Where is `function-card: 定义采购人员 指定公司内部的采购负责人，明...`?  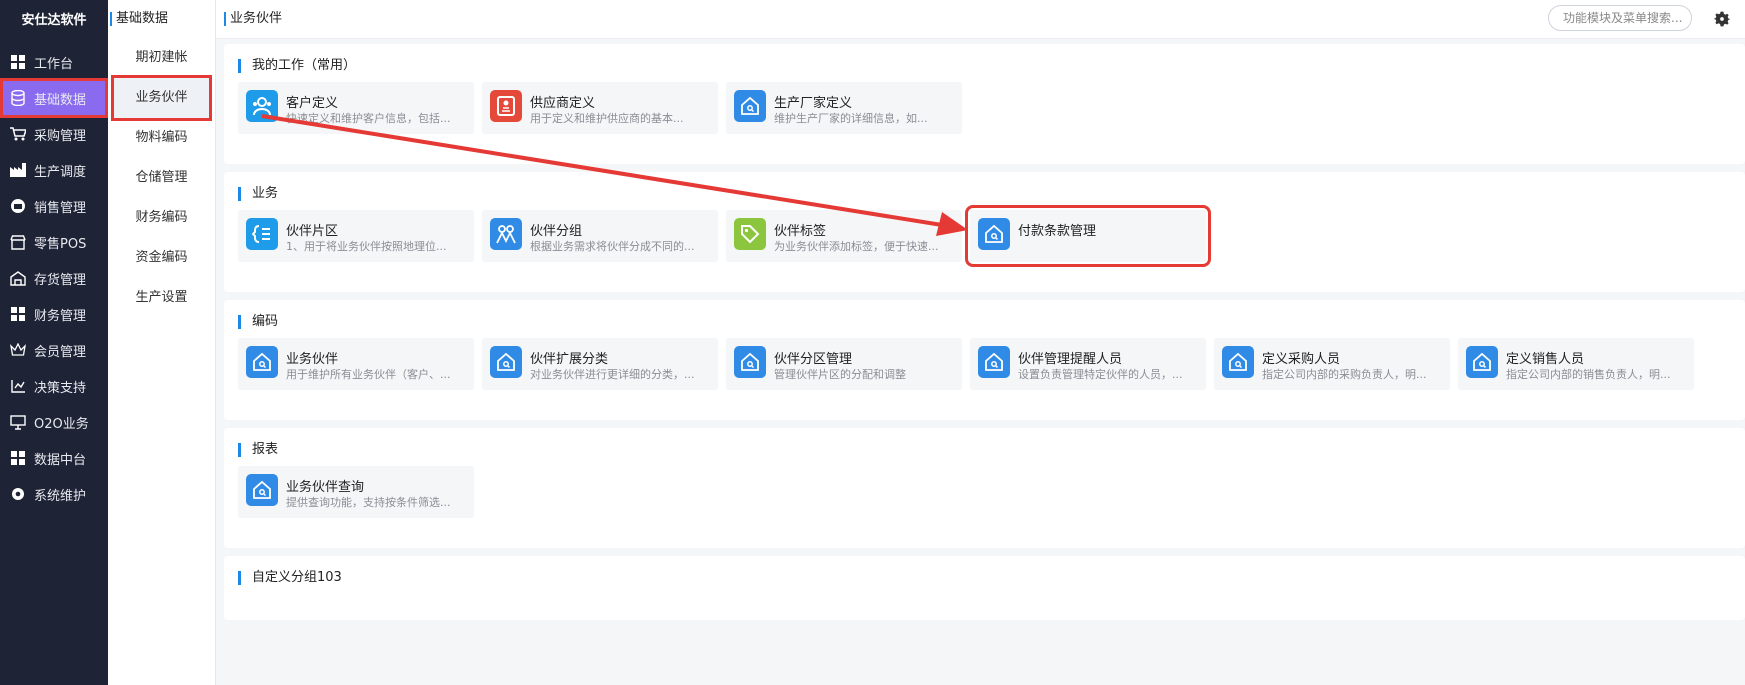
function-card: 定义采购人员 指定公司内部的采购负责人，明... is located at coordinates (1332, 364).